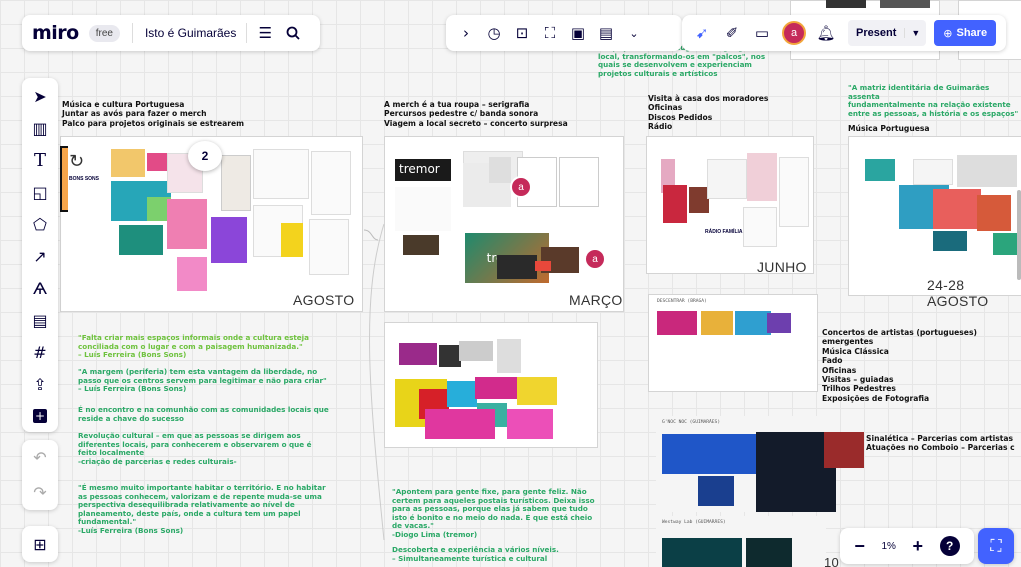 The width and height of the screenshot is (1021, 567). I want to click on frames-panel-icon: ⊞, so click(40, 544).